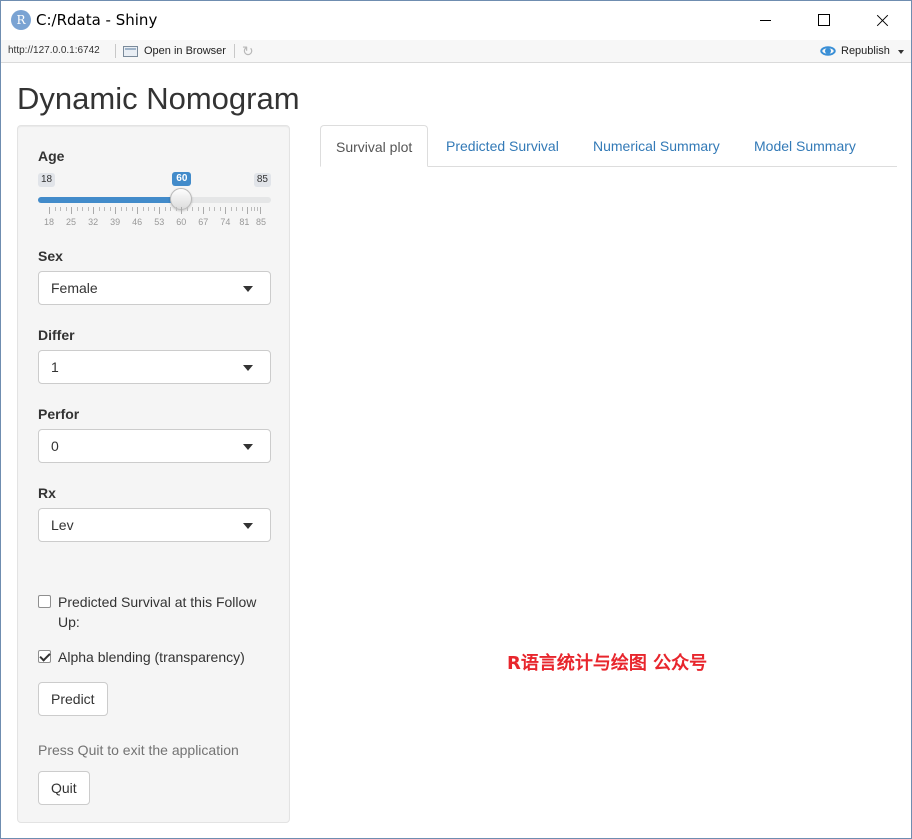 The width and height of the screenshot is (912, 839). What do you see at coordinates (55, 367) in the screenshot?
I see `differ-value: 1` at bounding box center [55, 367].